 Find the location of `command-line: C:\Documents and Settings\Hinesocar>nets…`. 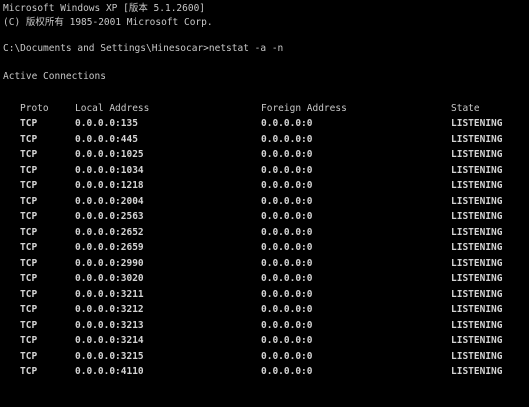

command-line: C:\Documents and Settings\Hinesocar>nets… is located at coordinates (143, 48).